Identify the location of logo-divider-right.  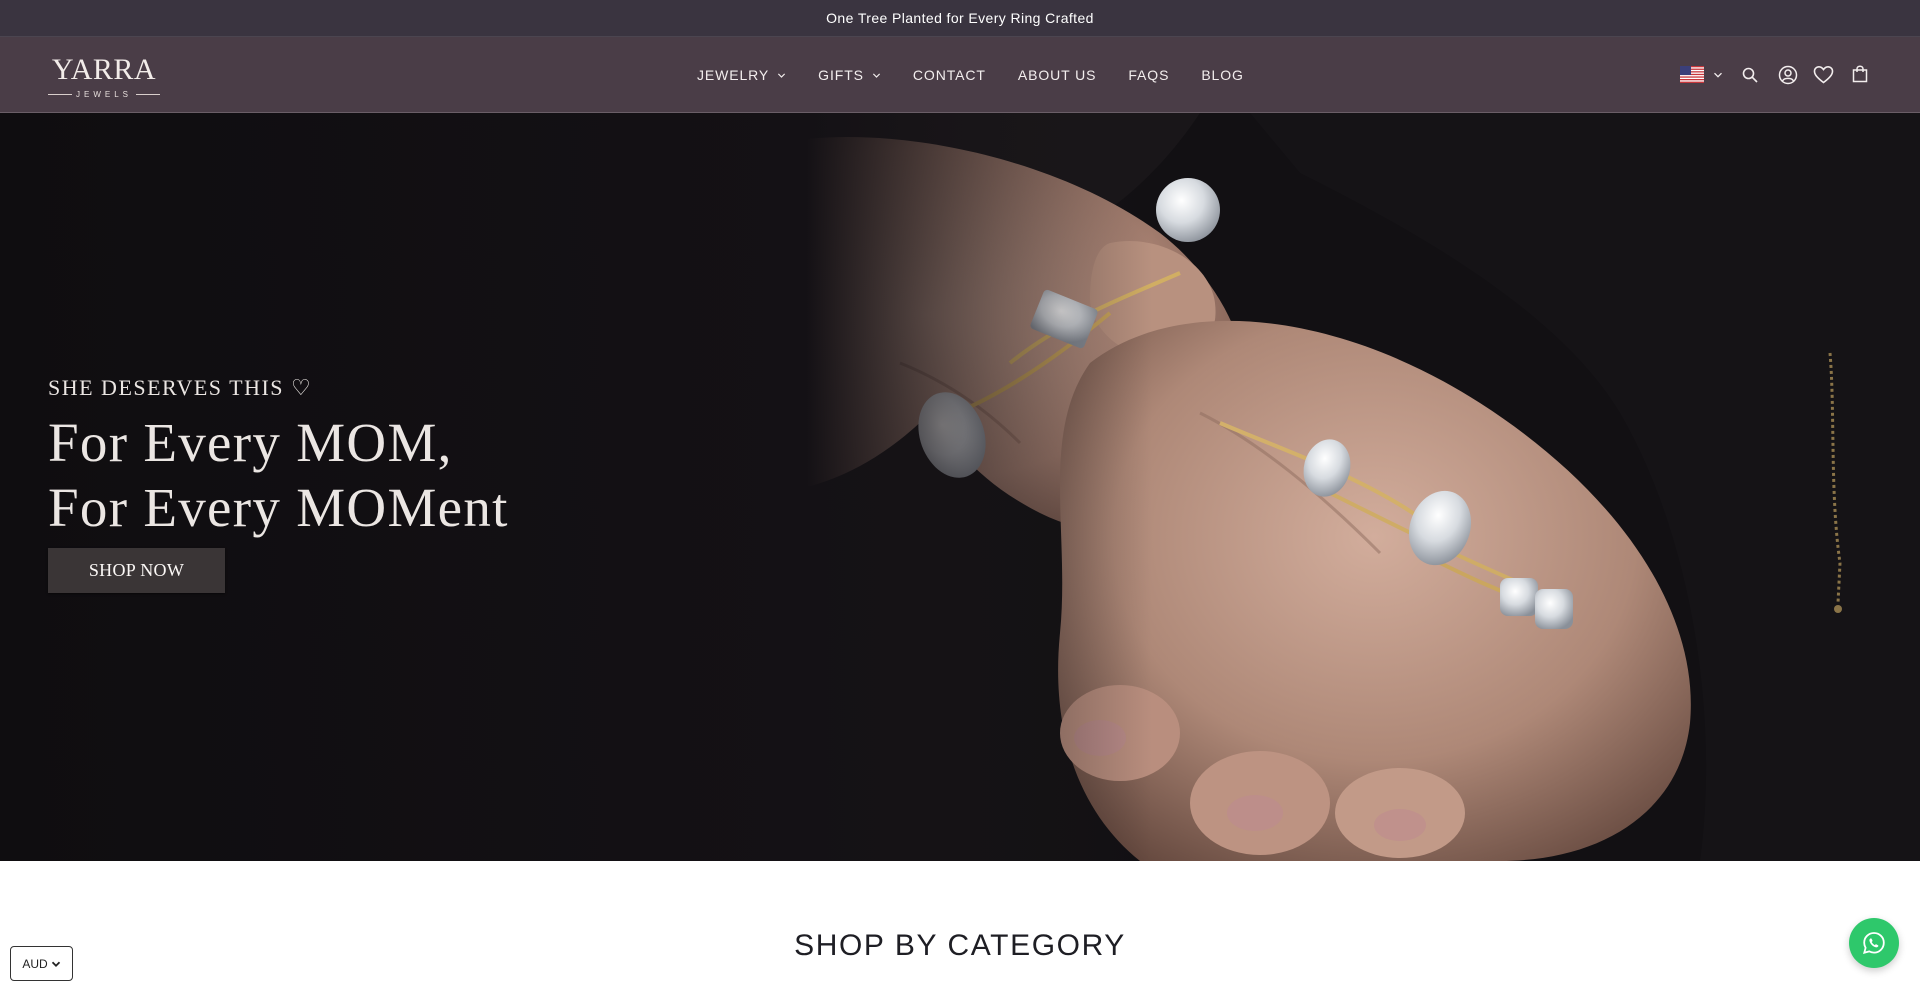
(147, 94).